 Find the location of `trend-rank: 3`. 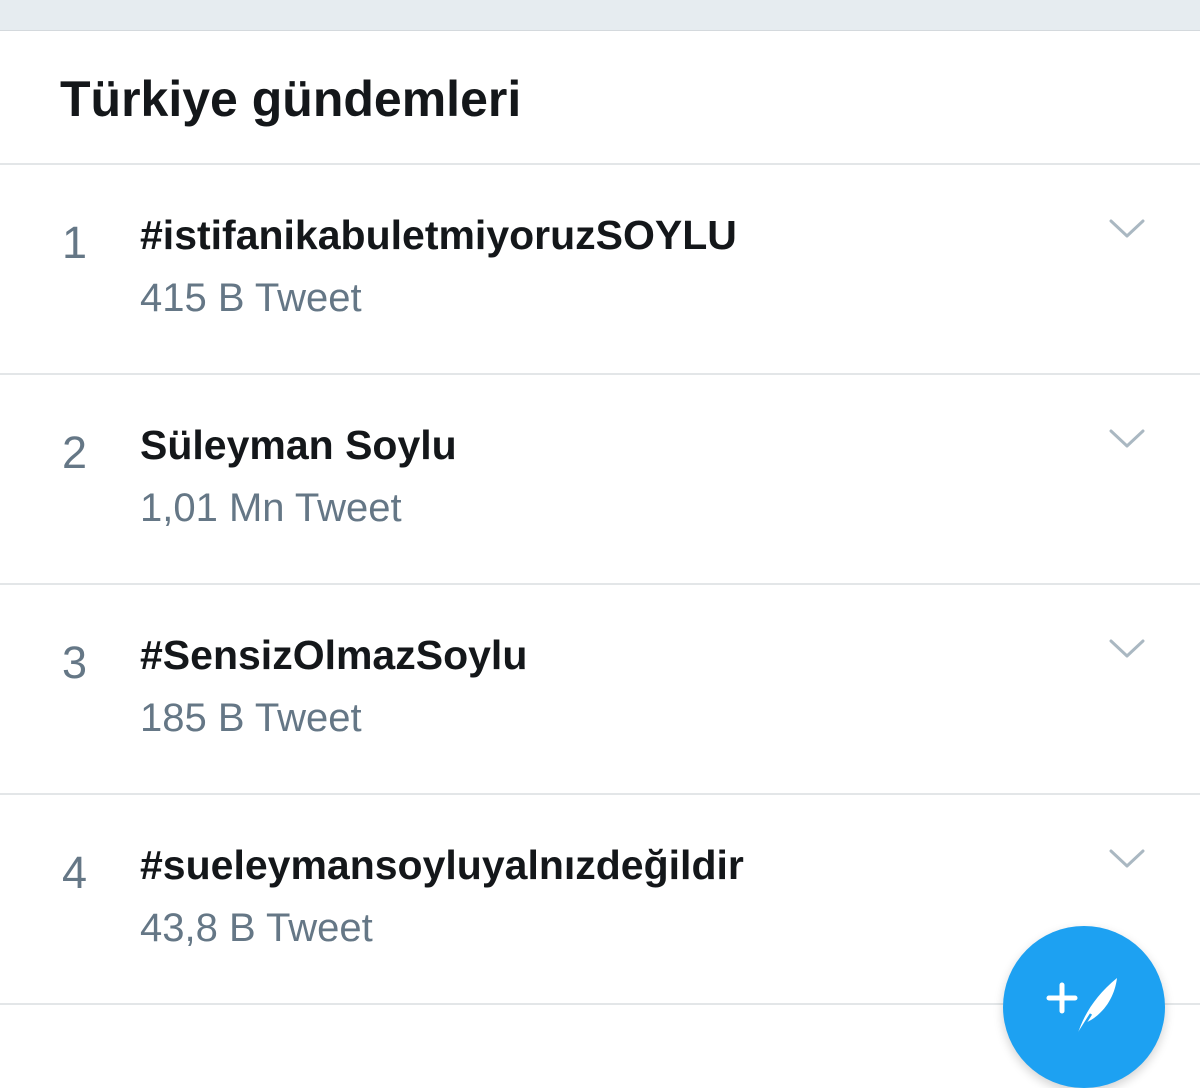

trend-rank: 3 is located at coordinates (75, 662).